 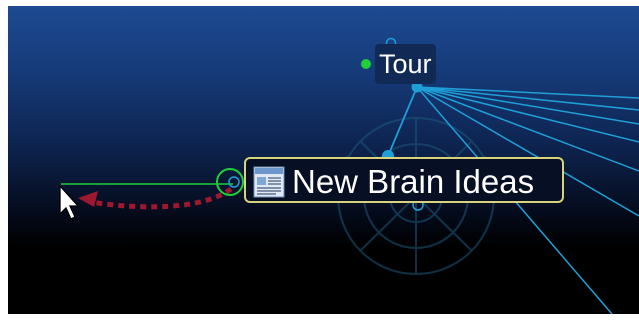 I want to click on thought-label: Tour, so click(x=405, y=64).